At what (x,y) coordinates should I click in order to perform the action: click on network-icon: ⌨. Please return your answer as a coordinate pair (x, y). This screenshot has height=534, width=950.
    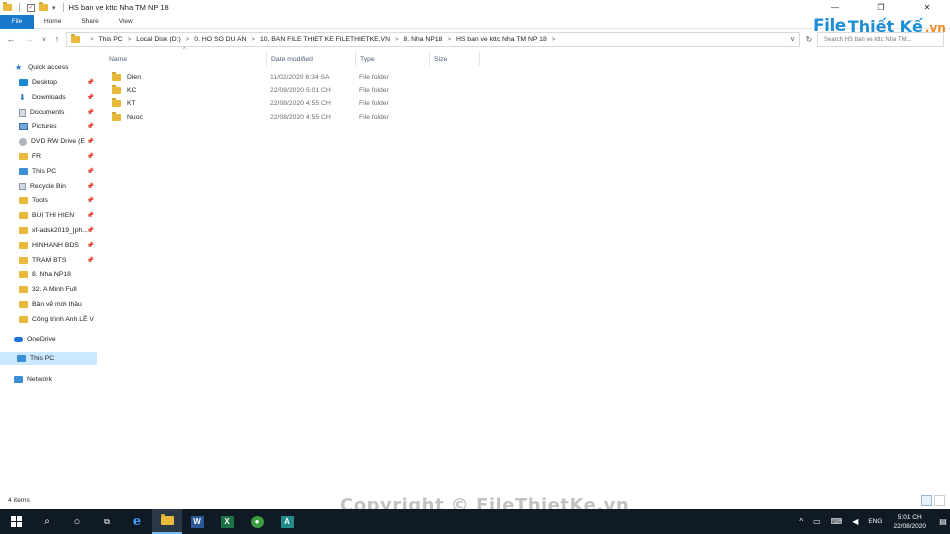
    Looking at the image, I should click on (837, 521).